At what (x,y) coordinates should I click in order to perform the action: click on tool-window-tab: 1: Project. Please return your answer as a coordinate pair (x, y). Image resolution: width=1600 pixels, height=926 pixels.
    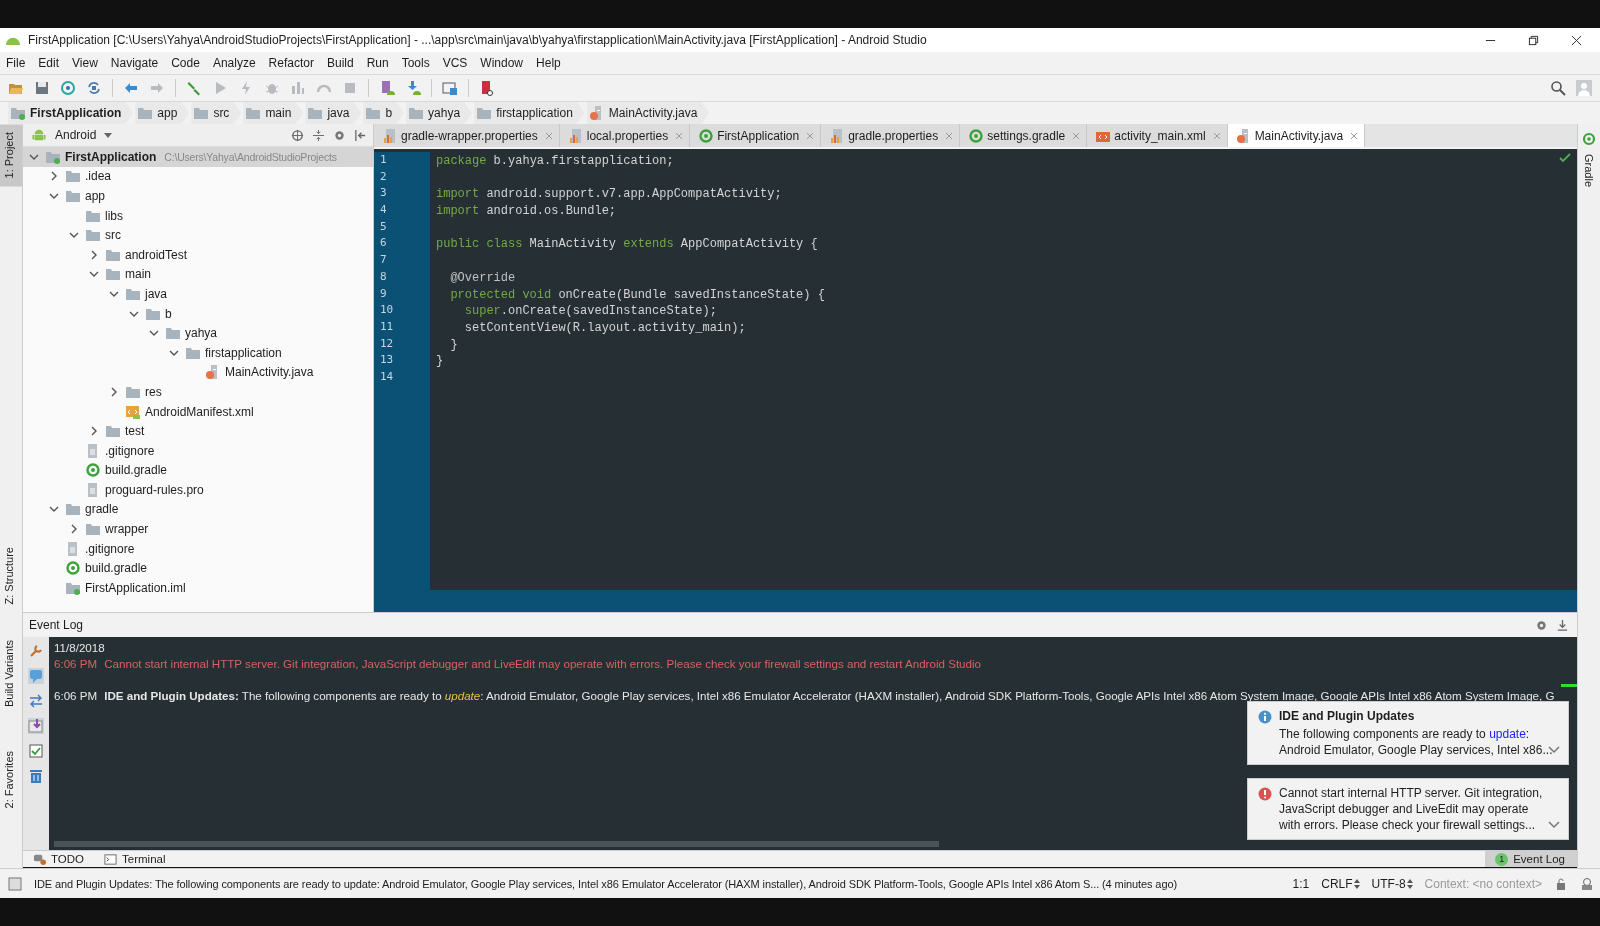
    Looking at the image, I should click on (11, 155).